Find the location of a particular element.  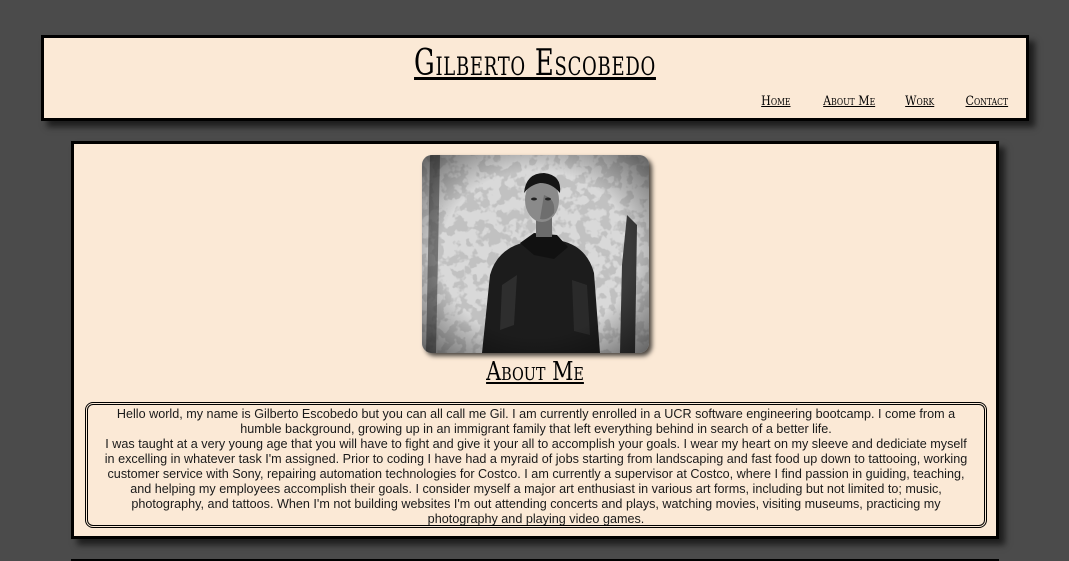

main-nav: Home About Me Work Contact is located at coordinates (870, 102).